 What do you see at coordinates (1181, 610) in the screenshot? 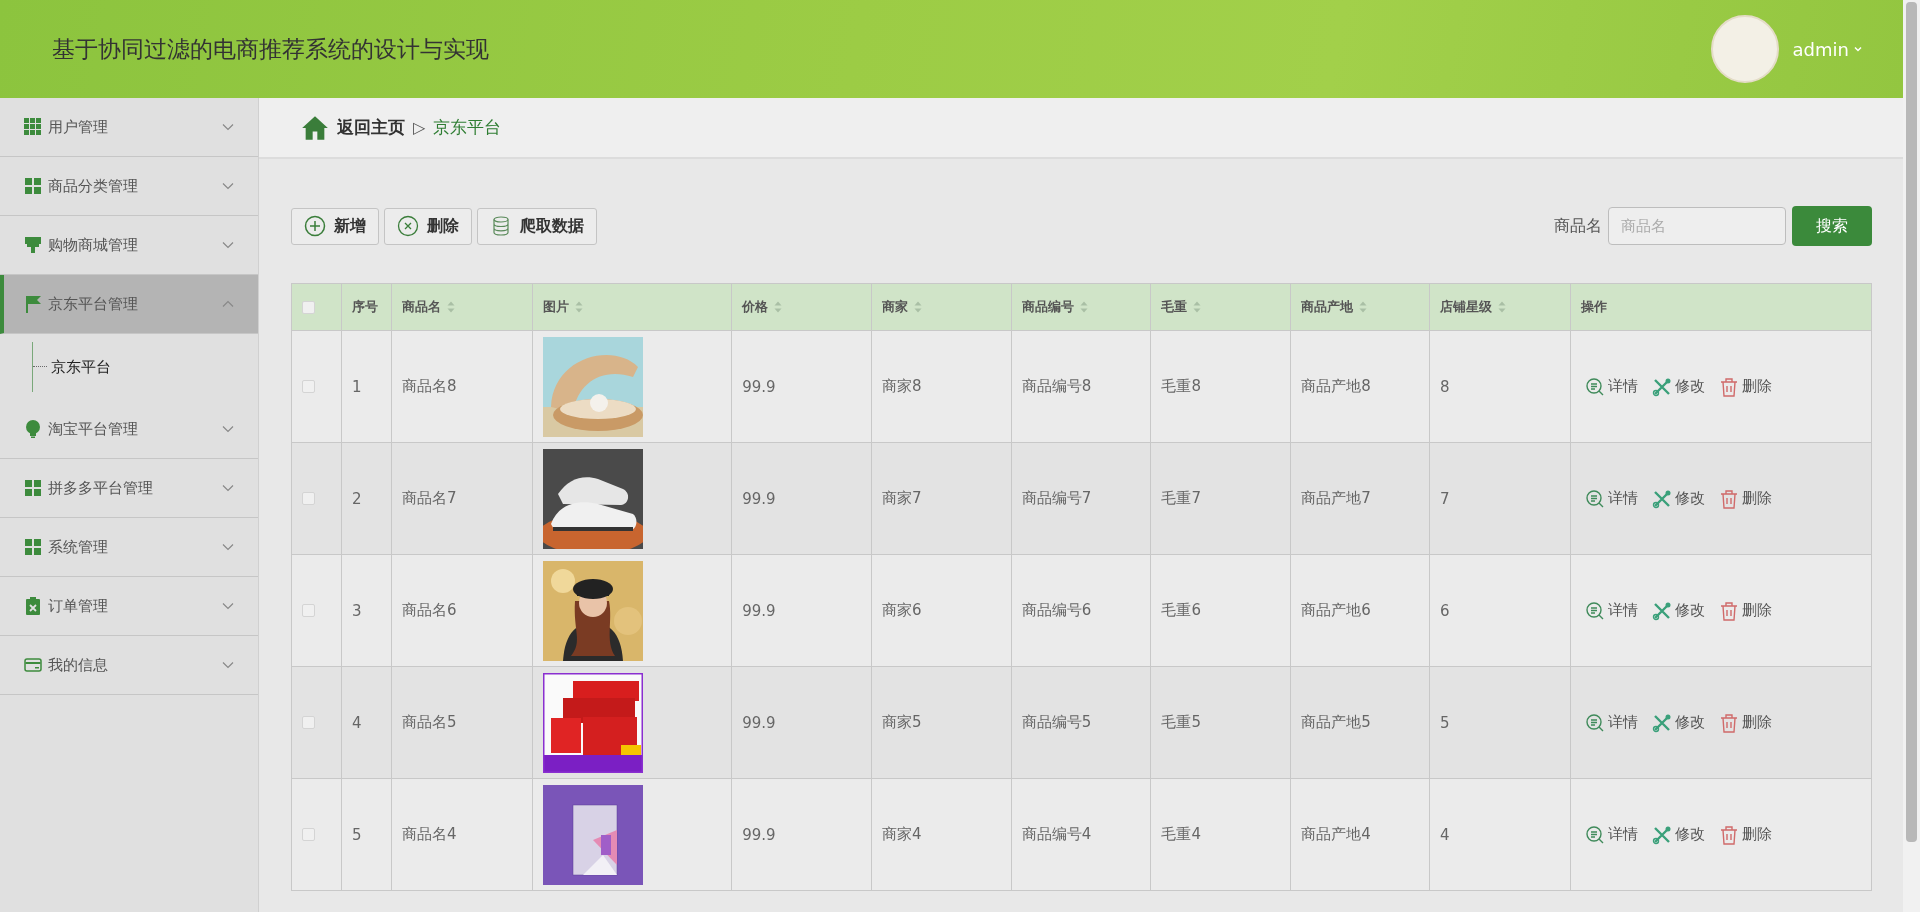
I see `table-cell: 毛重6` at bounding box center [1181, 610].